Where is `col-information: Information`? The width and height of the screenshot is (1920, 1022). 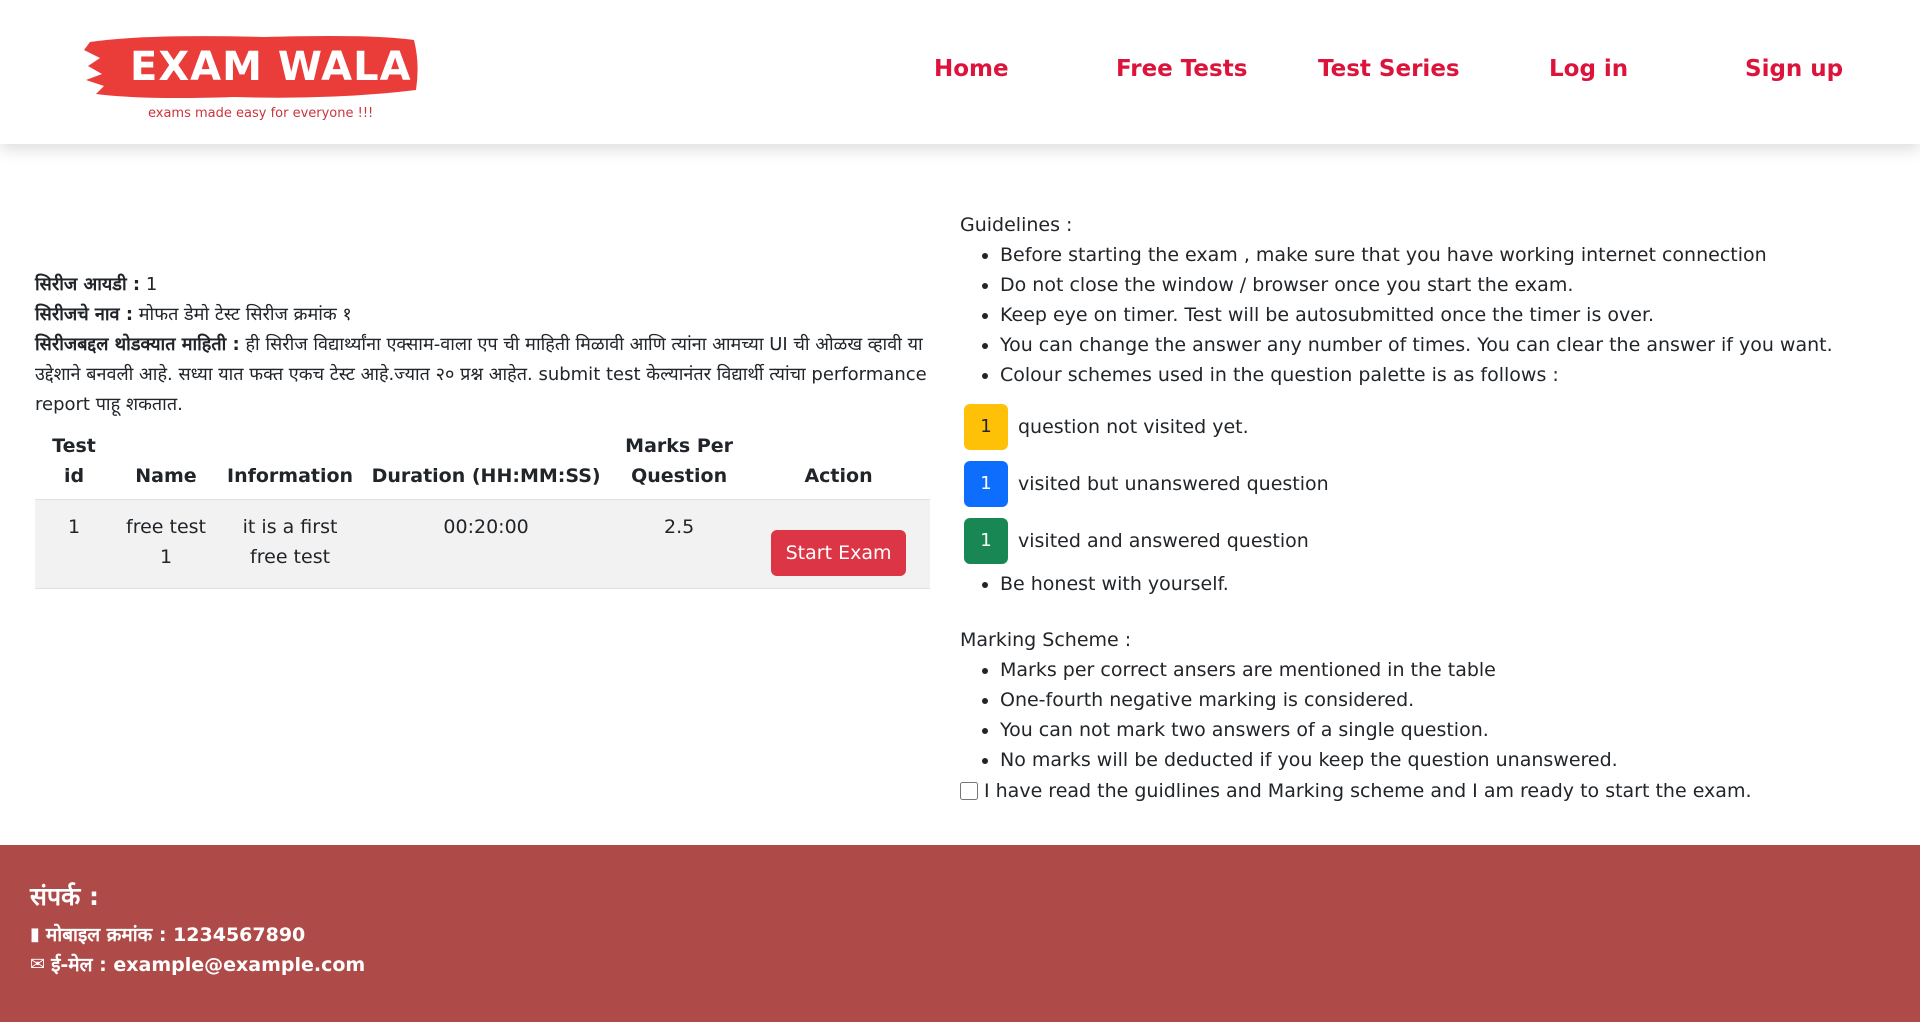
col-information: Information is located at coordinates (290, 463).